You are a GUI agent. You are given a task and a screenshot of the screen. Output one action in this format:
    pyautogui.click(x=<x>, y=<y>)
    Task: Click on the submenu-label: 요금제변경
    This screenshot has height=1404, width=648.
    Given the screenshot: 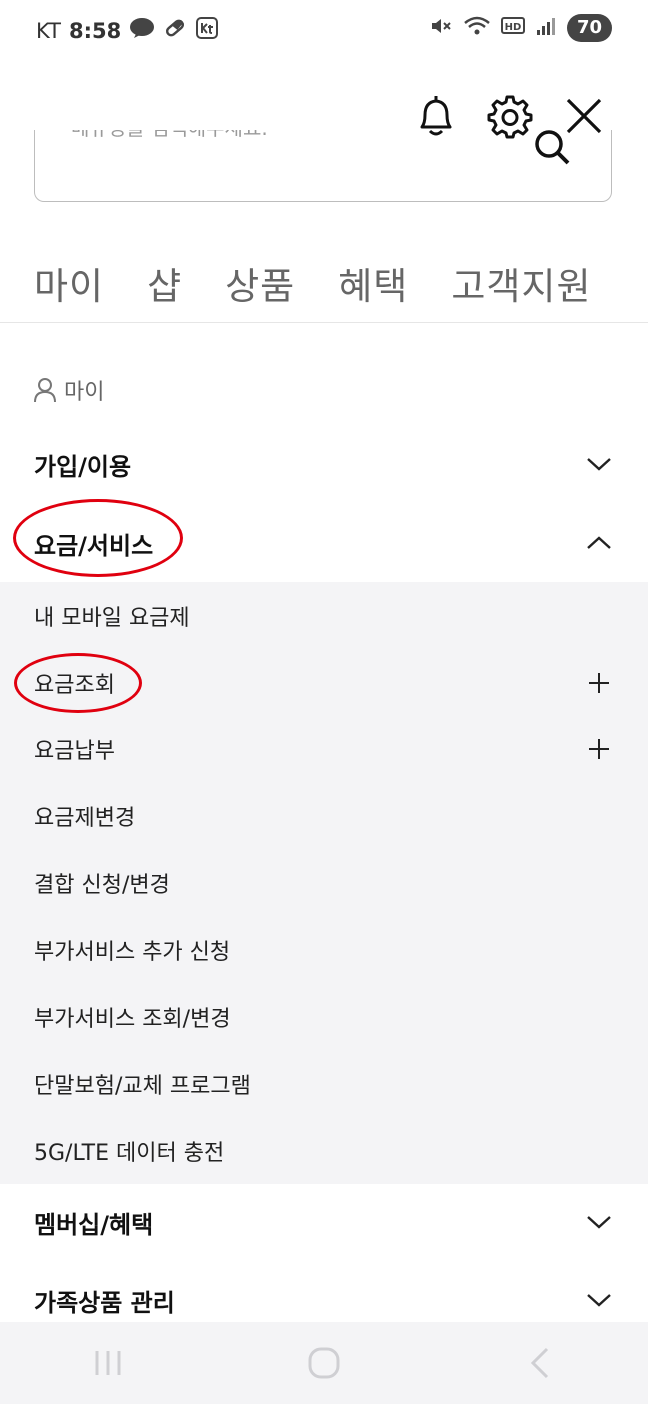 What is the action you would take?
    pyautogui.click(x=85, y=818)
    